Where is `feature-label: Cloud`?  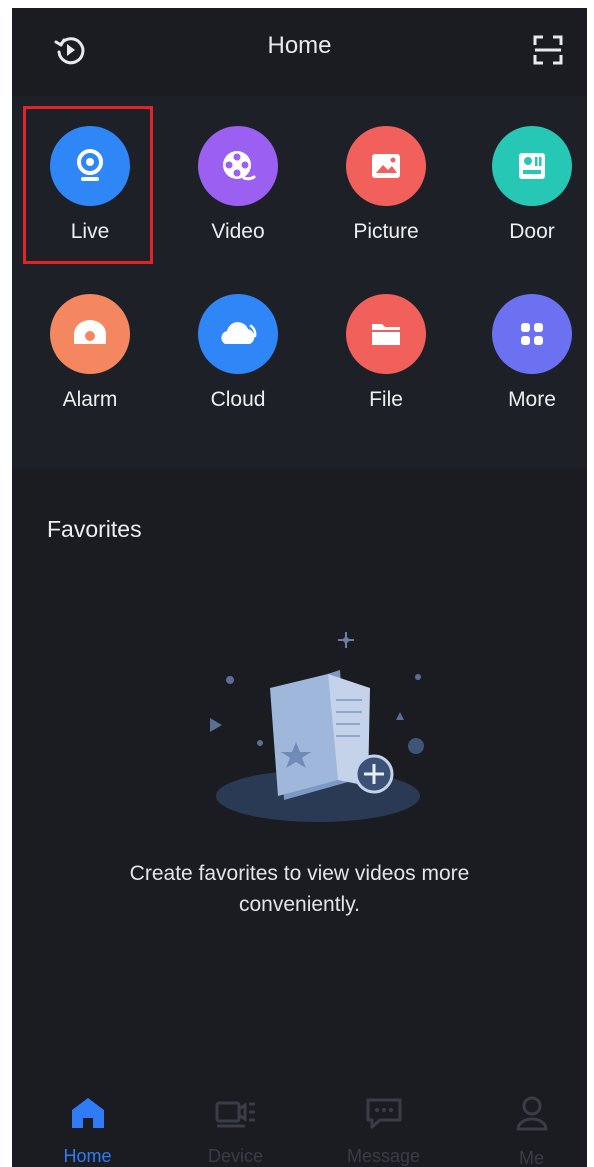 feature-label: Cloud is located at coordinates (238, 399).